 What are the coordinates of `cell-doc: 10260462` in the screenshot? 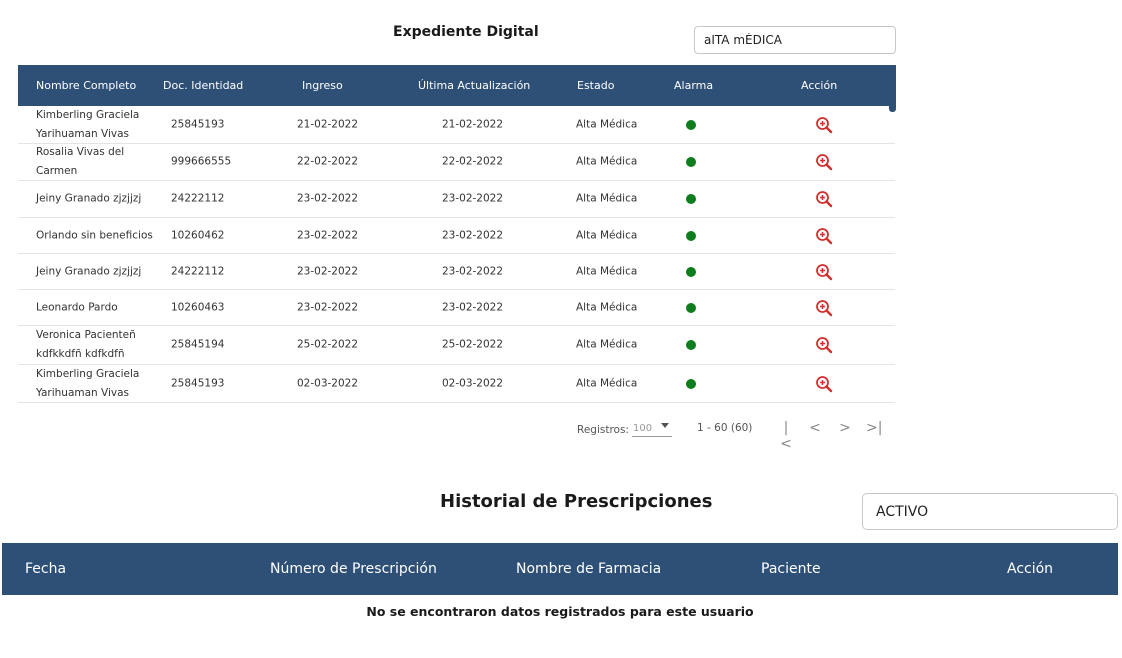 It's located at (198, 235).